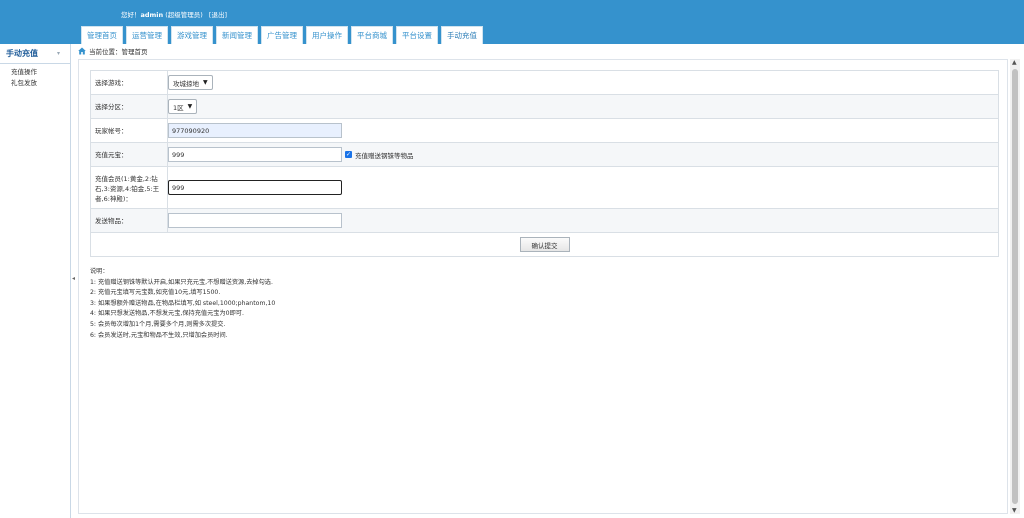 This screenshot has width=1024, height=518. I want to click on notes-line: 5: 会员每次增加1个月,需要多个月,则需多次提交., so click(158, 324).